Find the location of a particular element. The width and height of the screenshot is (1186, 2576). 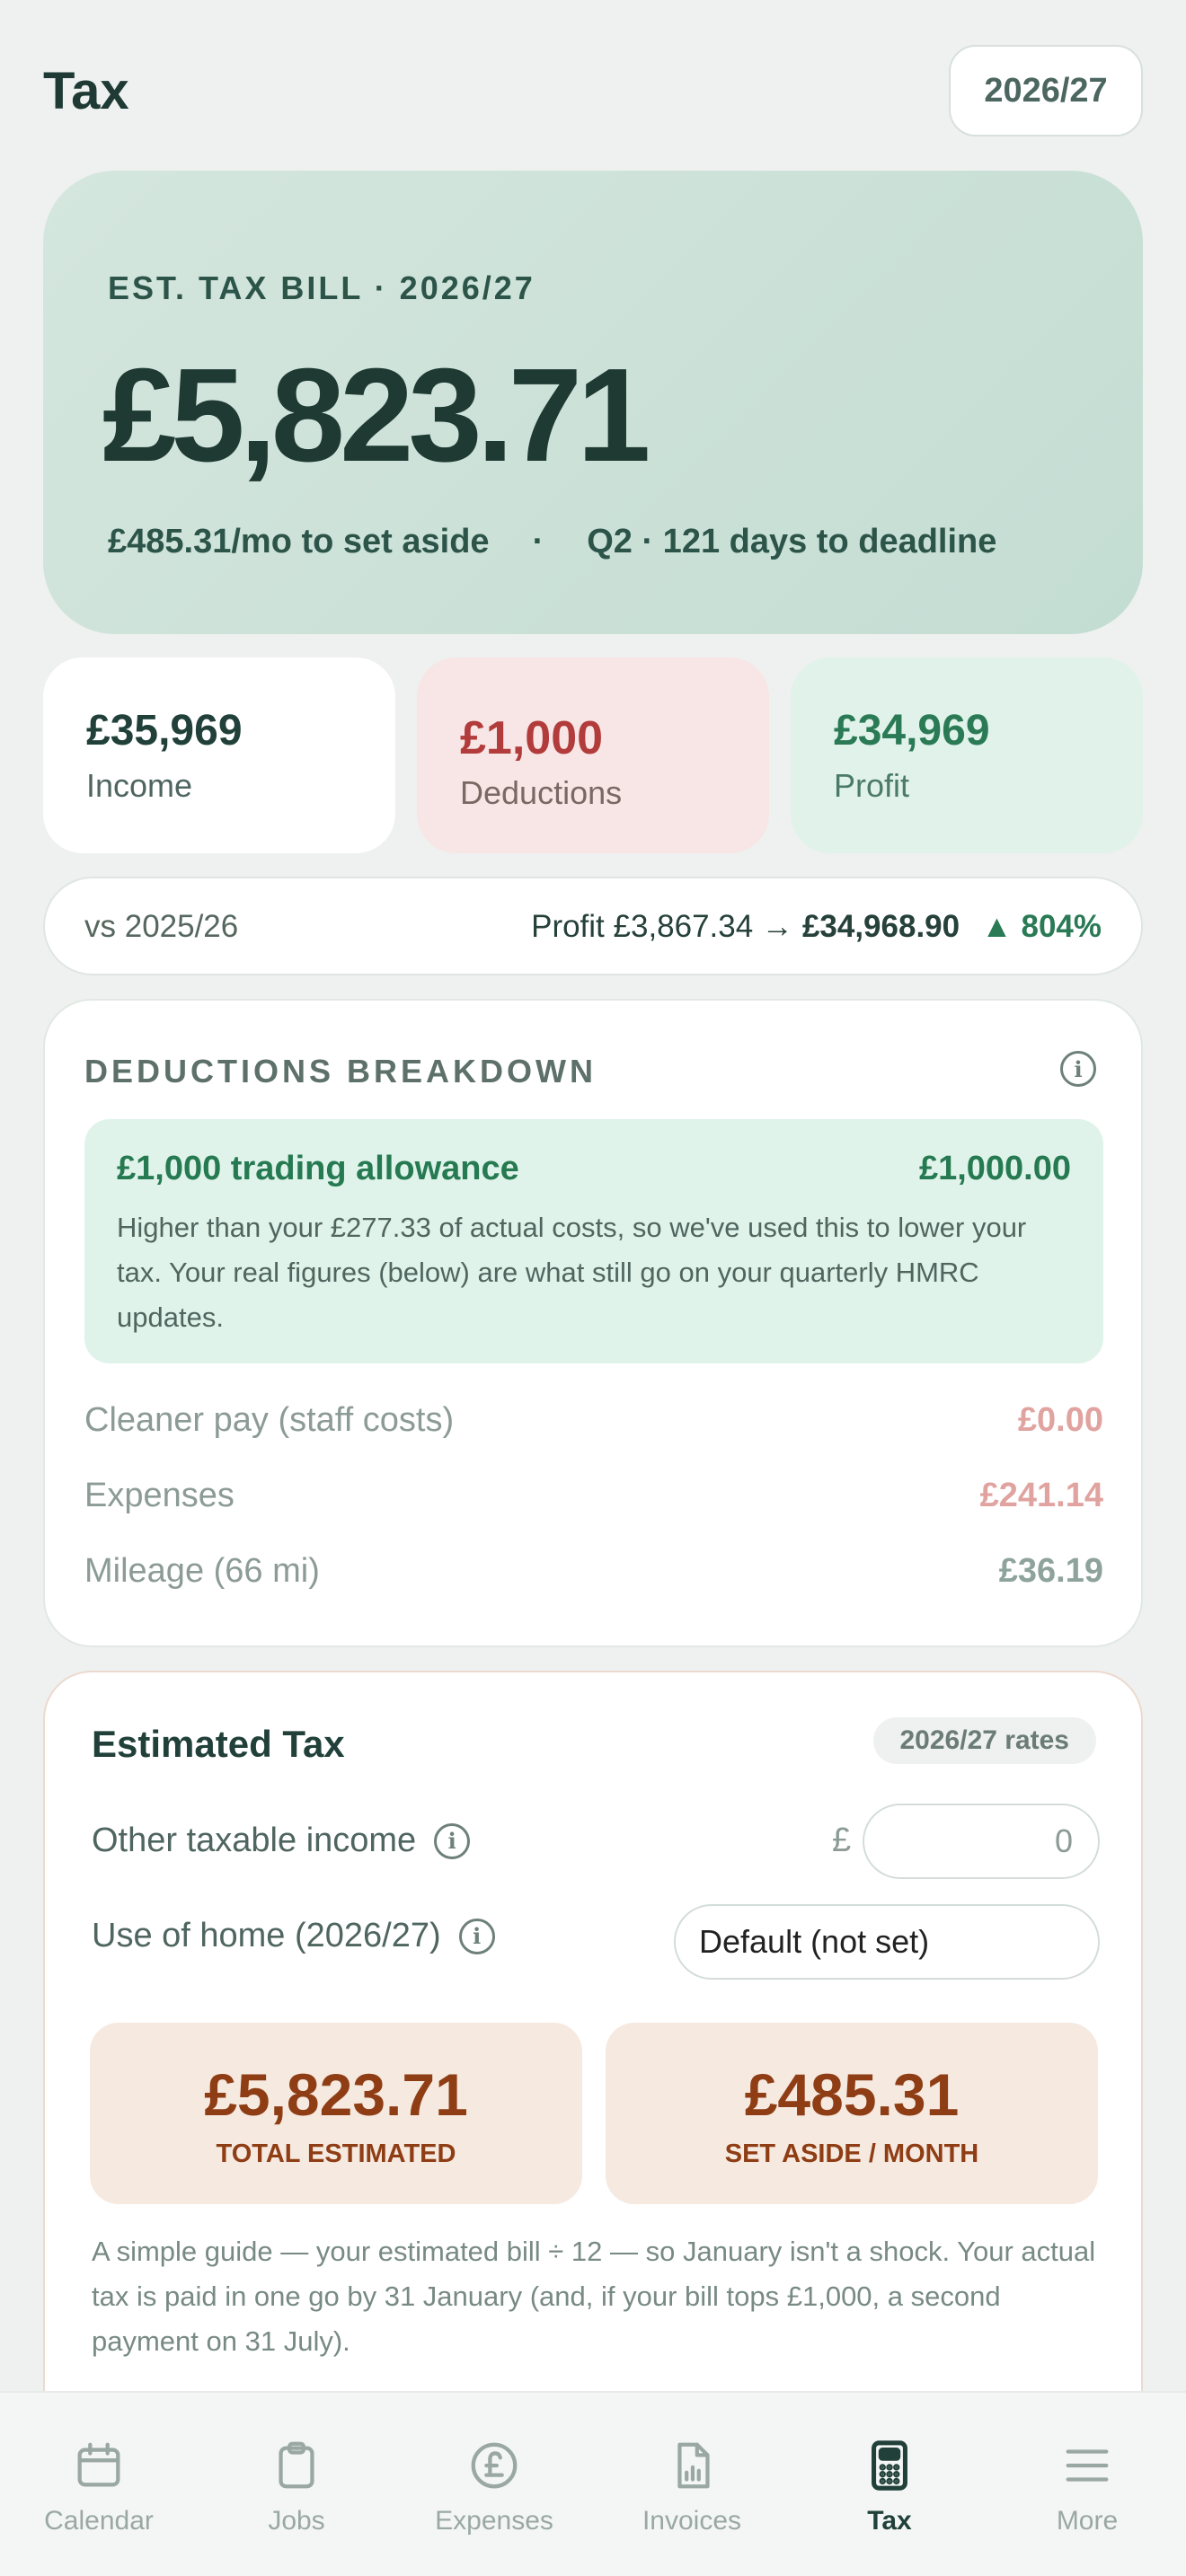

tax-bill-amount: £5,823.71 is located at coordinates (376, 415).